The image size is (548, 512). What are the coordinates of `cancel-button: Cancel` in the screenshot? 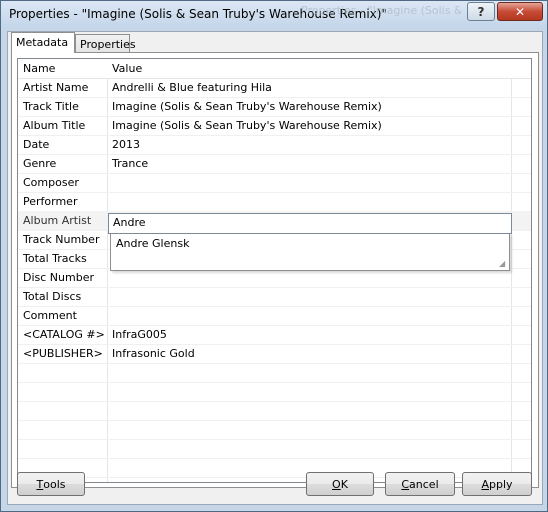 It's located at (420, 484).